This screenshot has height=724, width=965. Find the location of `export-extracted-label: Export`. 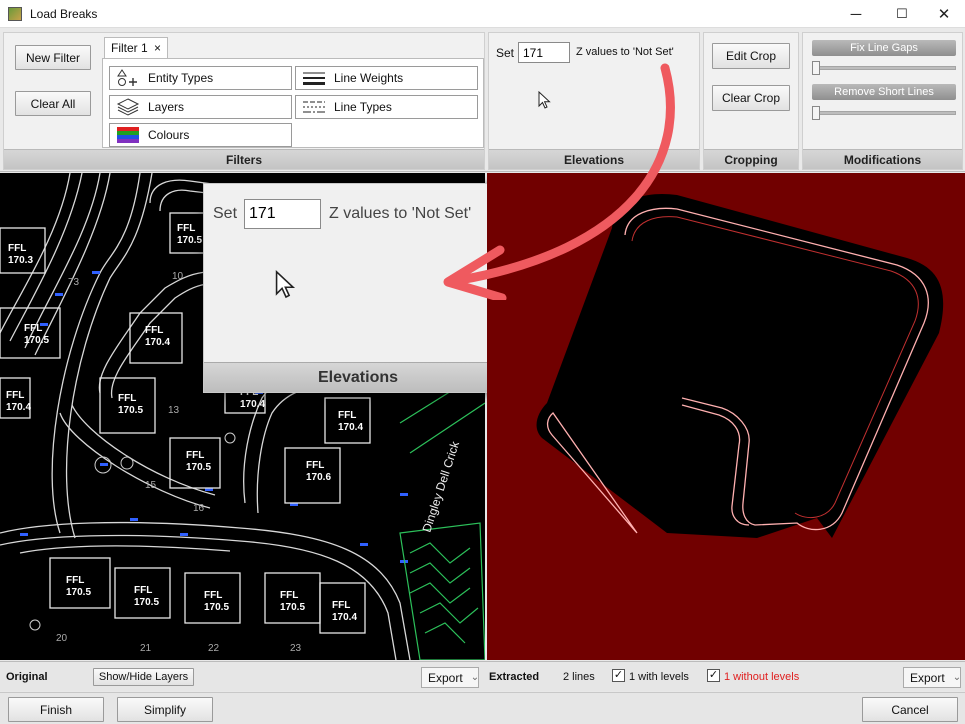

export-extracted-label: Export is located at coordinates (927, 677).